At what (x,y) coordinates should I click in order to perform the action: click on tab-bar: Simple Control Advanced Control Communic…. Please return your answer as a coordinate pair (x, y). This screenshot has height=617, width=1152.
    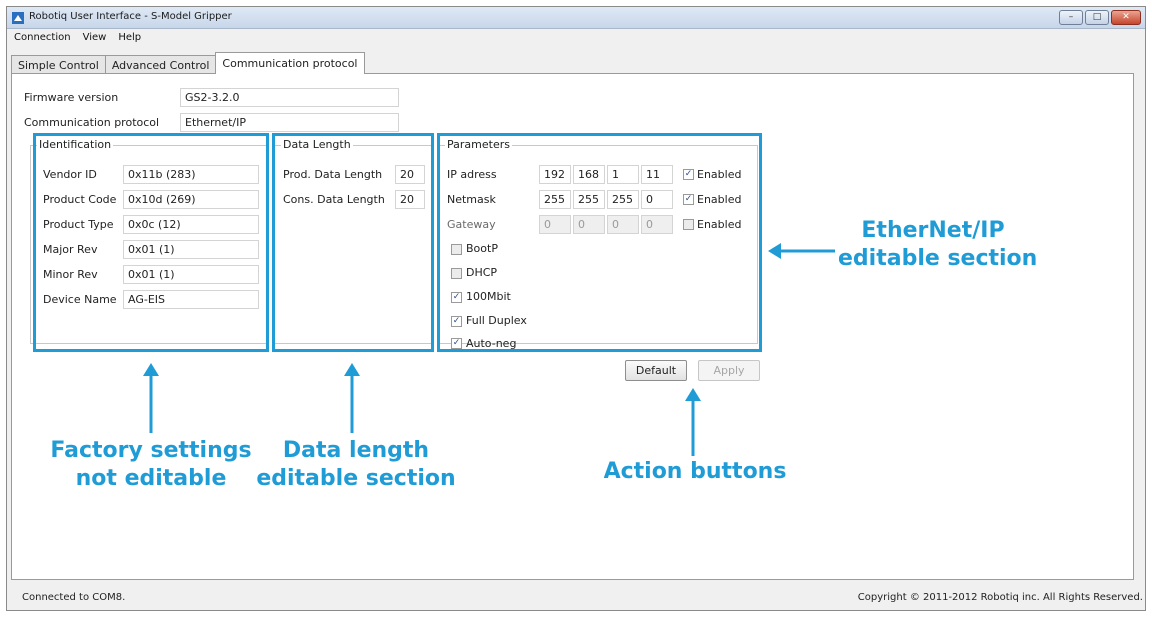
    Looking at the image, I should click on (188, 63).